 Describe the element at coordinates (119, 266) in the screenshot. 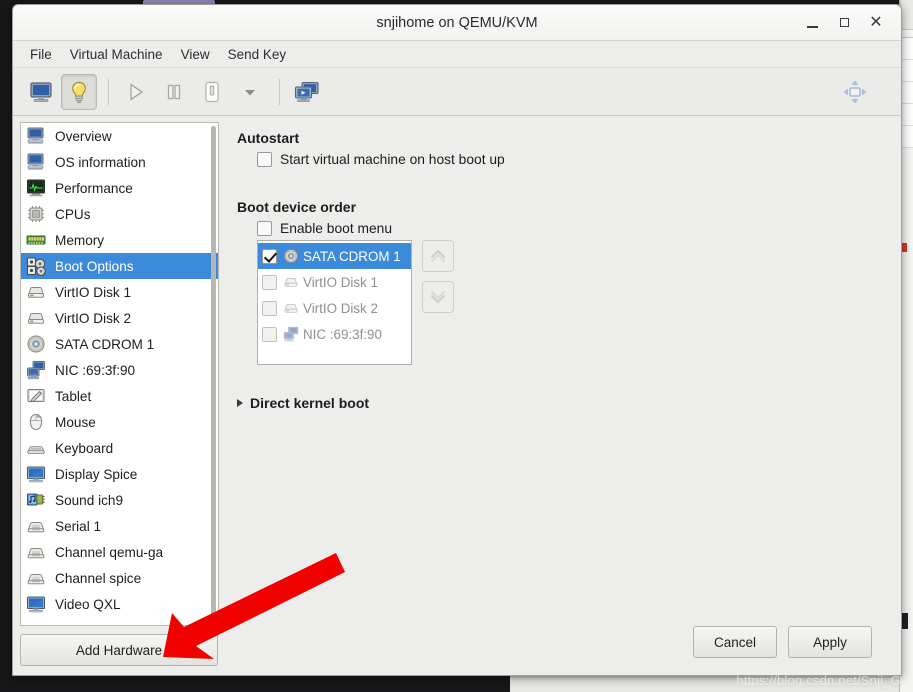

I see `sidebar-item-boot-options: Boot Options` at that location.